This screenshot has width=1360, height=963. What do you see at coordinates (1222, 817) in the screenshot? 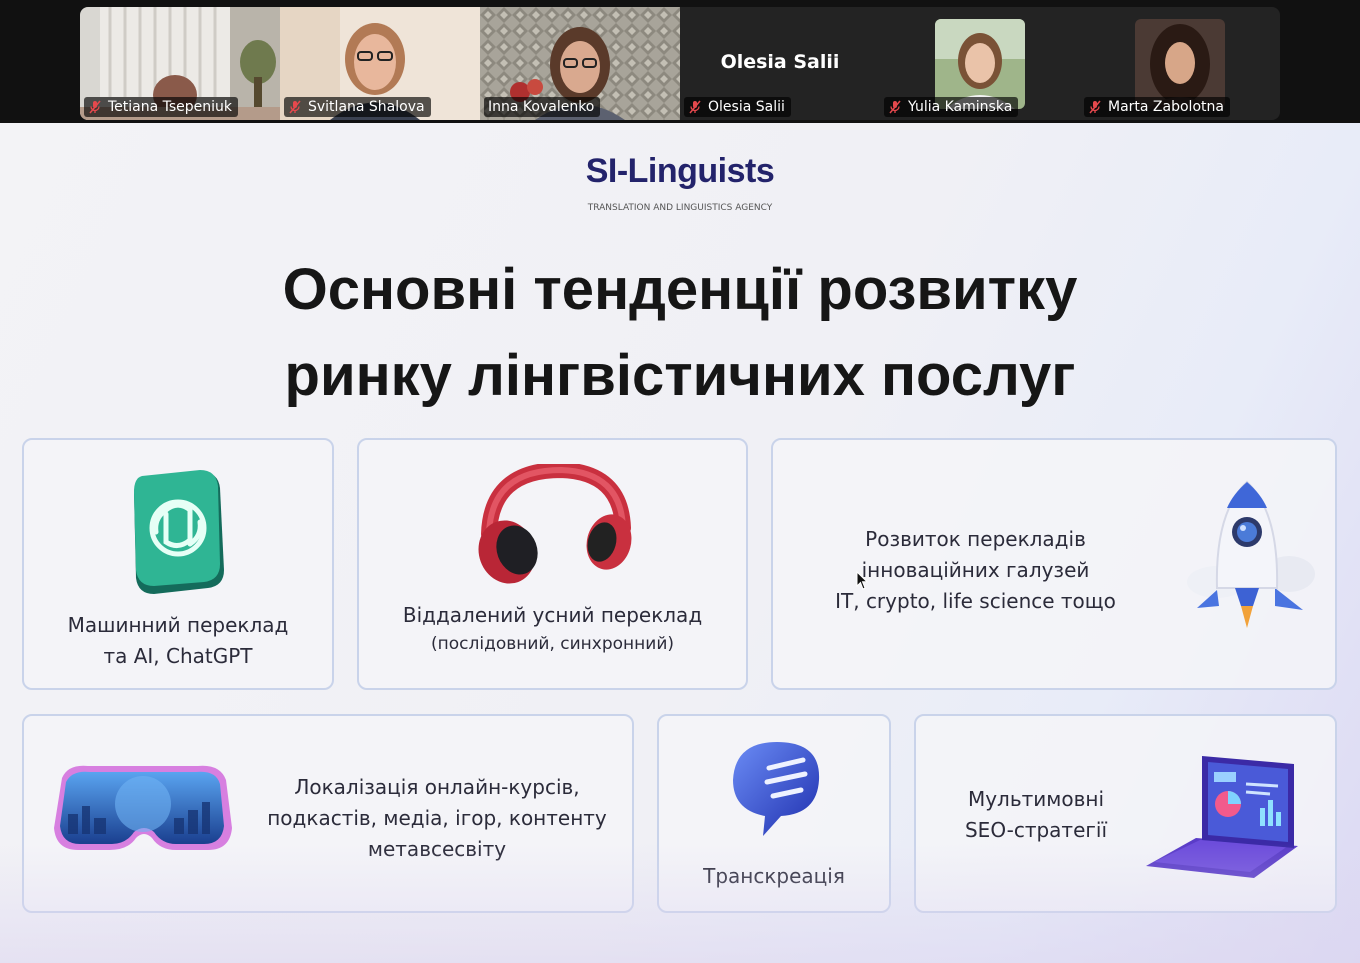
I see `laptop-analytics-icon` at bounding box center [1222, 817].